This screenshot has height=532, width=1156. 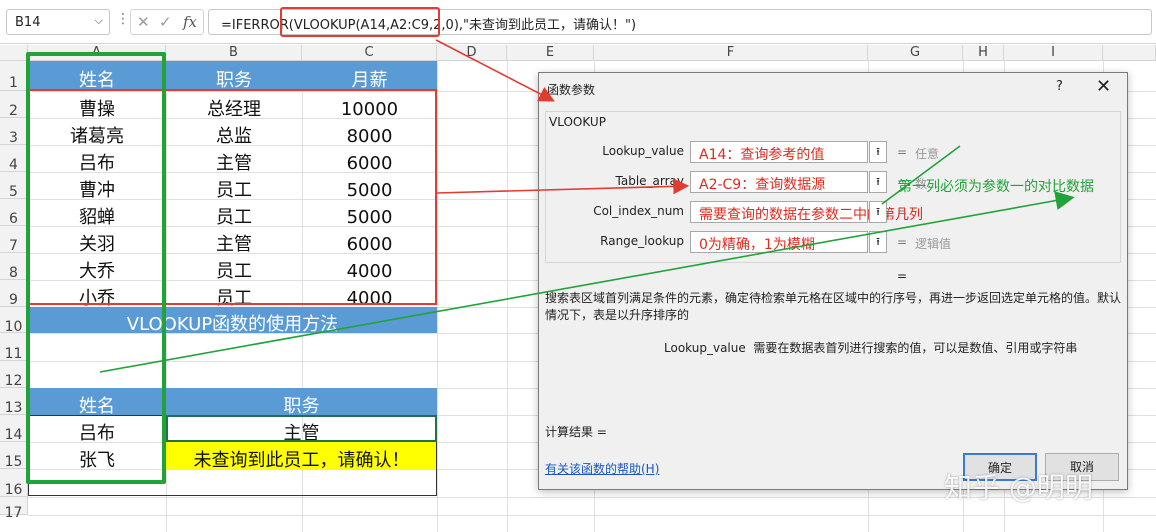 What do you see at coordinates (1053, 53) in the screenshot?
I see `column-header-i: I` at bounding box center [1053, 53].